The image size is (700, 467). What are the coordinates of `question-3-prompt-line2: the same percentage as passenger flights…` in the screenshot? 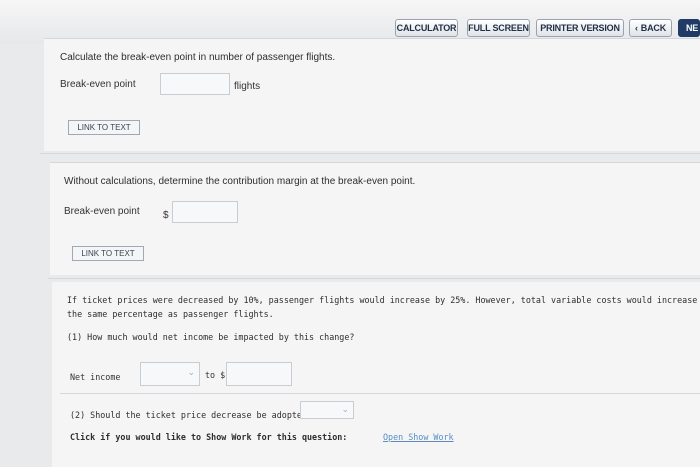 It's located at (170, 314).